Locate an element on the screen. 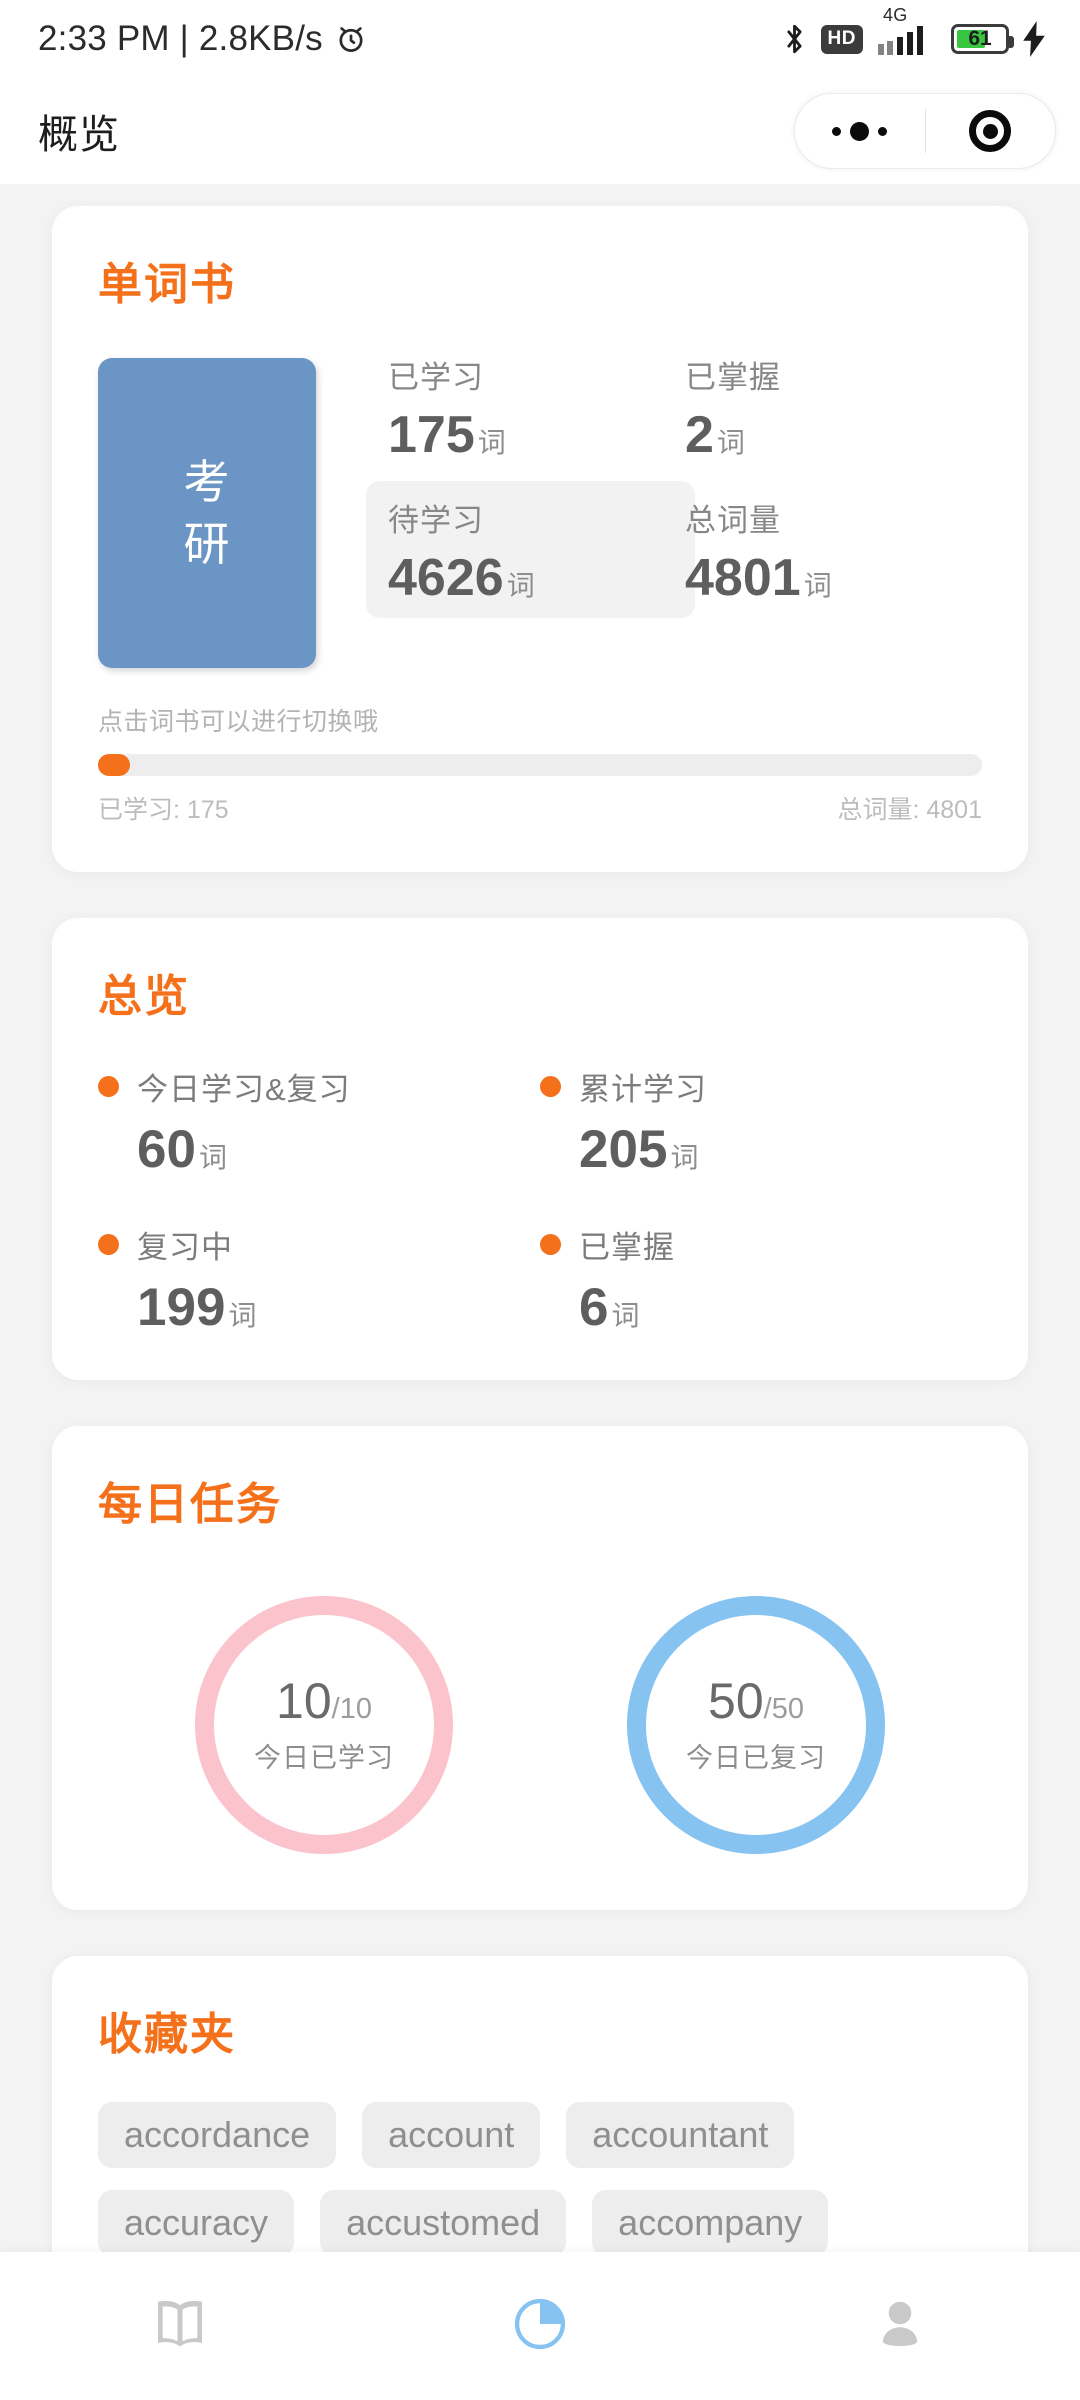 Image resolution: width=1080 pixels, height=2400 pixels. wordbook-stats: 已学习 175 词 已掌握 2词 待学习 4626 词 总词量 4801 词 is located at coordinates (674, 485).